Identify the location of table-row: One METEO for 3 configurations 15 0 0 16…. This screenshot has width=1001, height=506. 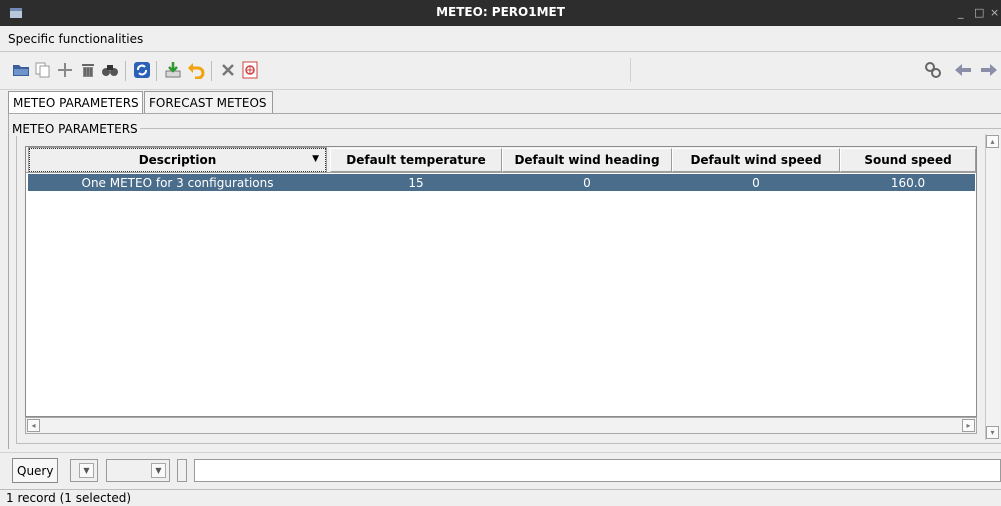
(501, 182).